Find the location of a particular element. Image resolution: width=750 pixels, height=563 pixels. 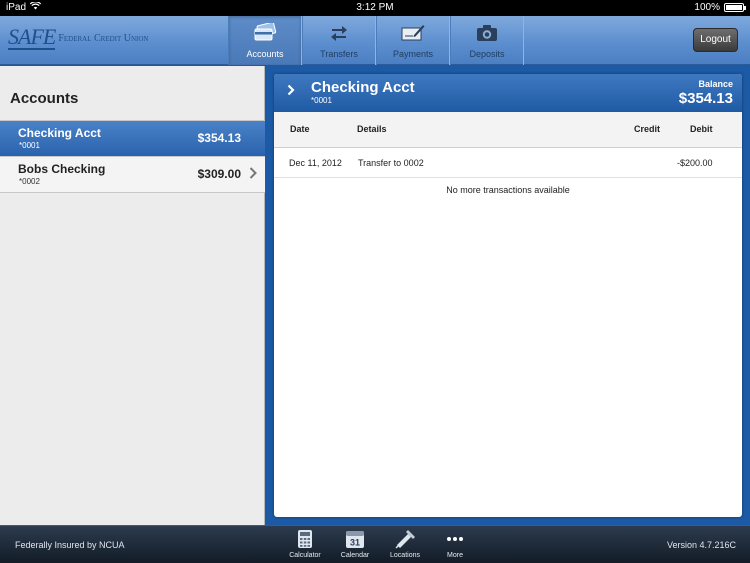

balance-label: Balance is located at coordinates (715, 84).